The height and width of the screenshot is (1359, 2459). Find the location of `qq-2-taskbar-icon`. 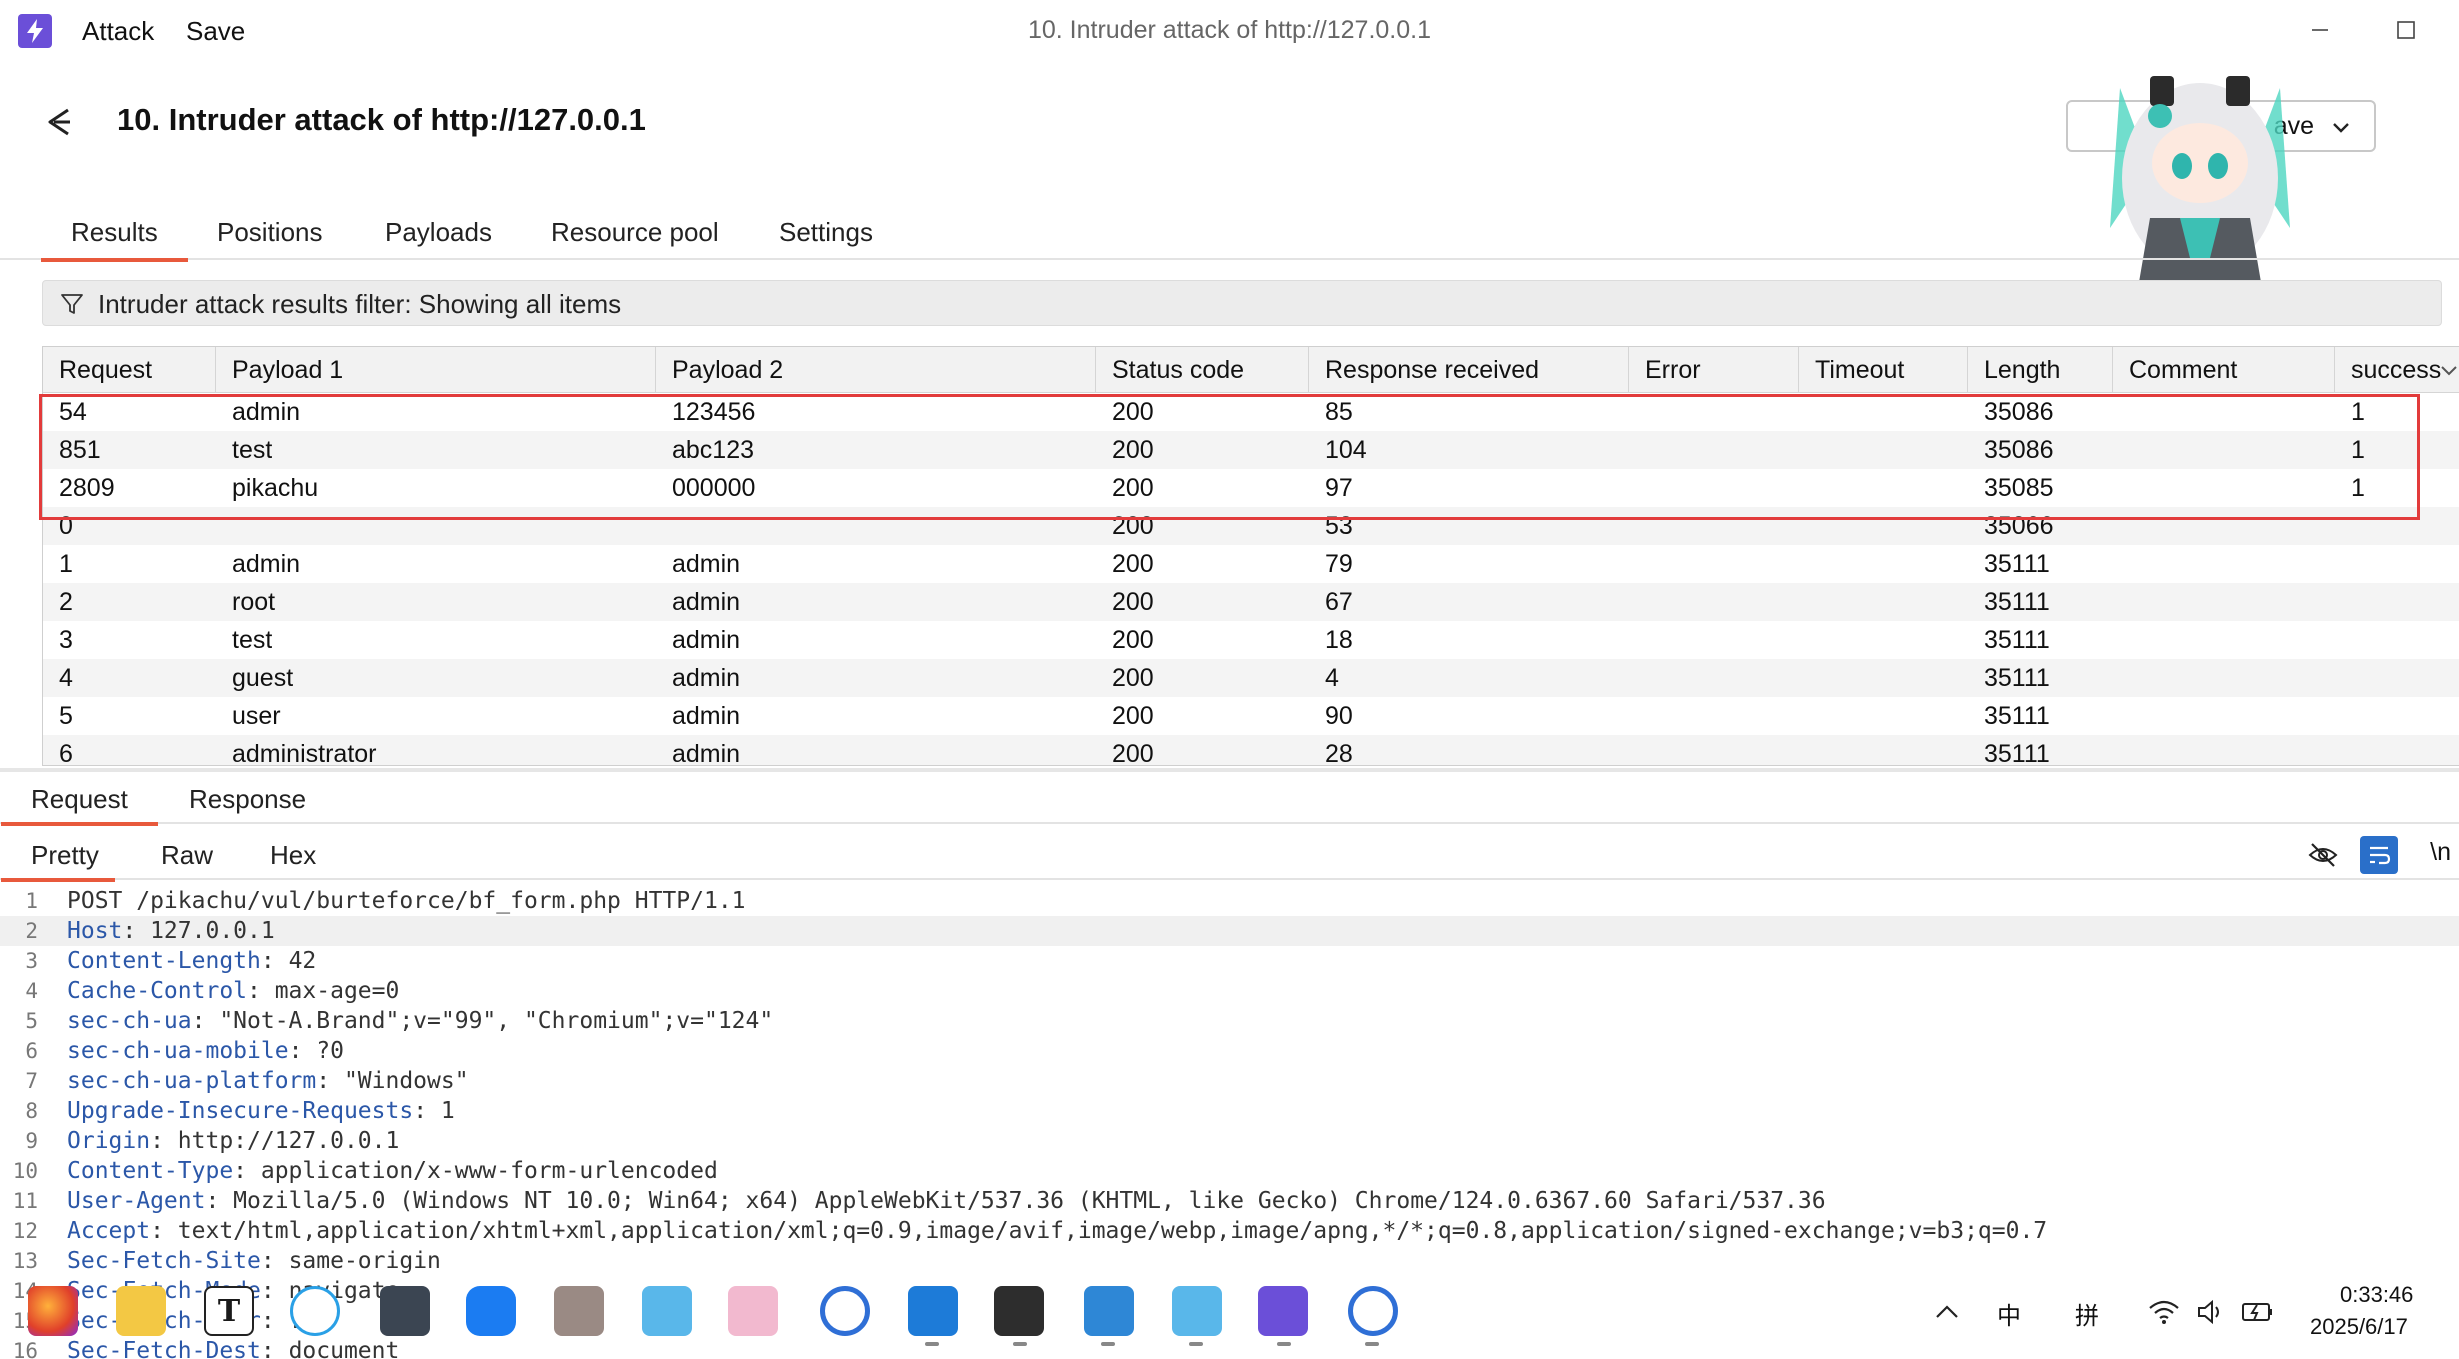

qq-2-taskbar-icon is located at coordinates (1197, 1311).